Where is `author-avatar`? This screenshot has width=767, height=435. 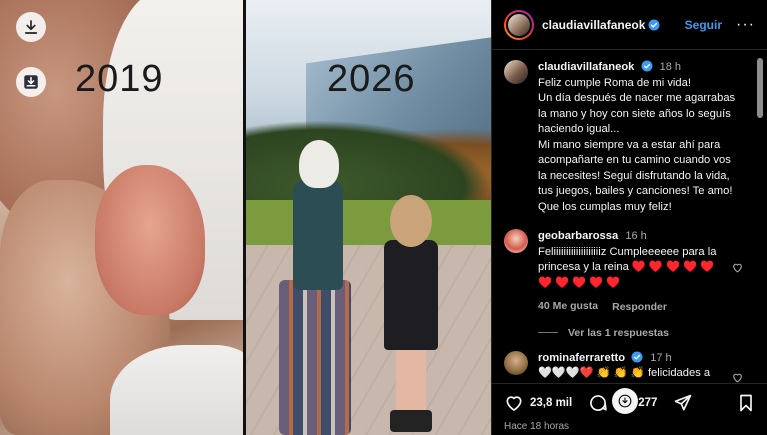
author-avatar is located at coordinates (519, 24).